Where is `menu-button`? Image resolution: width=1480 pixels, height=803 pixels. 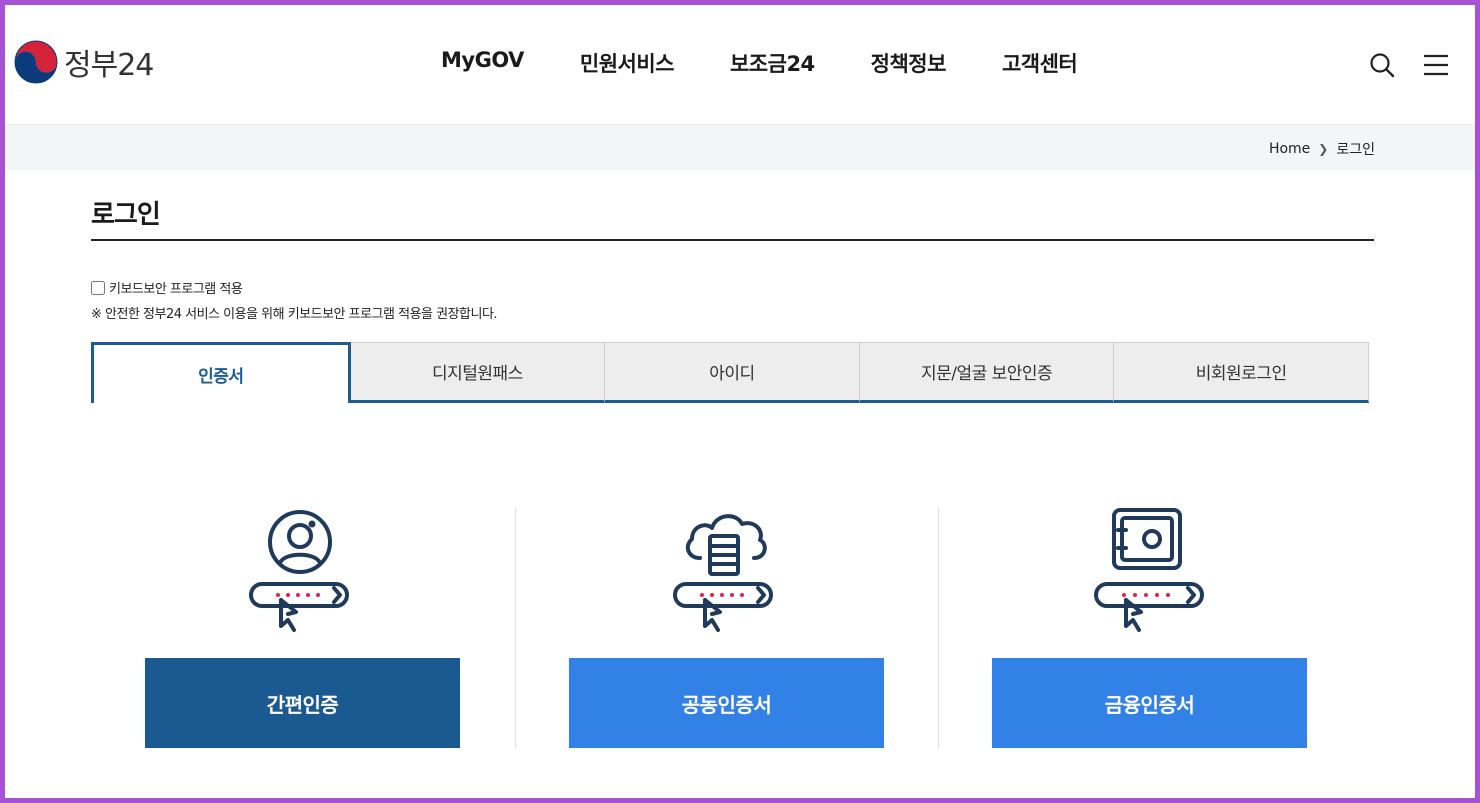
menu-button is located at coordinates (1436, 65).